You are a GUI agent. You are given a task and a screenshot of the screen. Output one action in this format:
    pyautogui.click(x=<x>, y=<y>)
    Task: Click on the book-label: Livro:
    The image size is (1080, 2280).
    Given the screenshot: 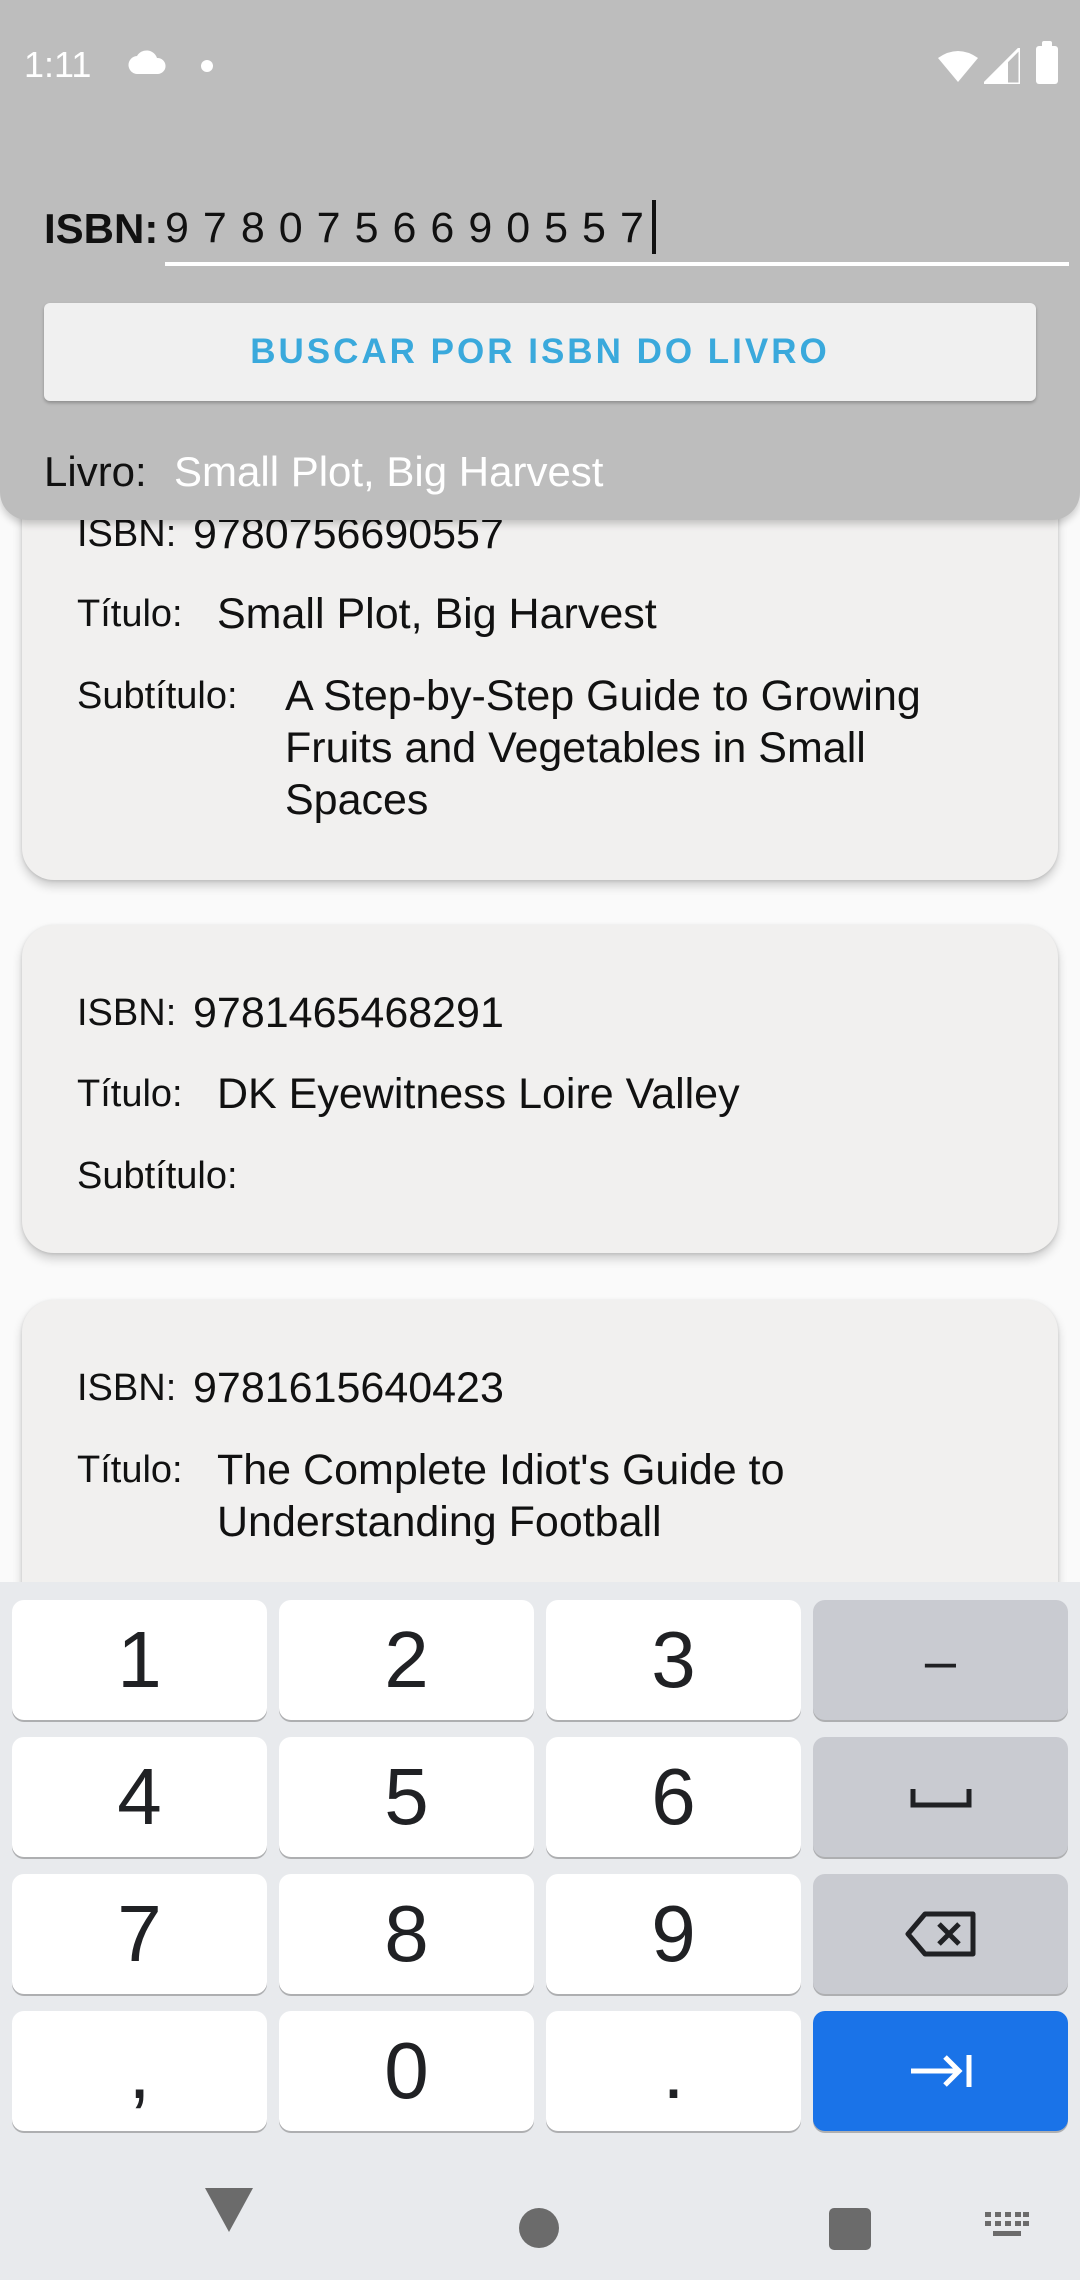 What is the action you would take?
    pyautogui.click(x=95, y=471)
    